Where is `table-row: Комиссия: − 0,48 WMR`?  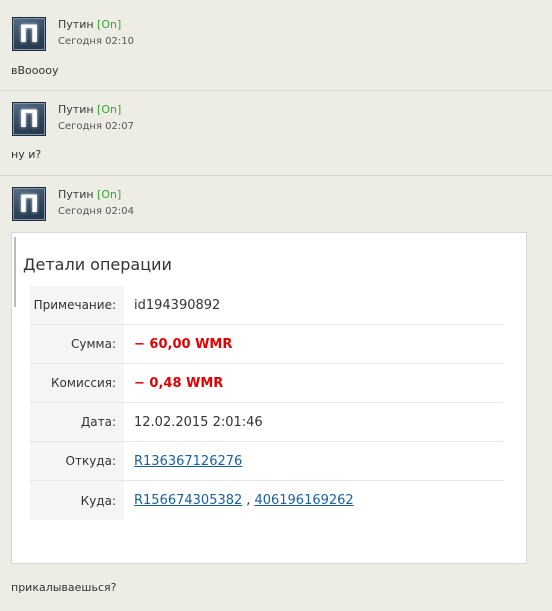 table-row: Комиссия: − 0,48 WMR is located at coordinates (266, 383).